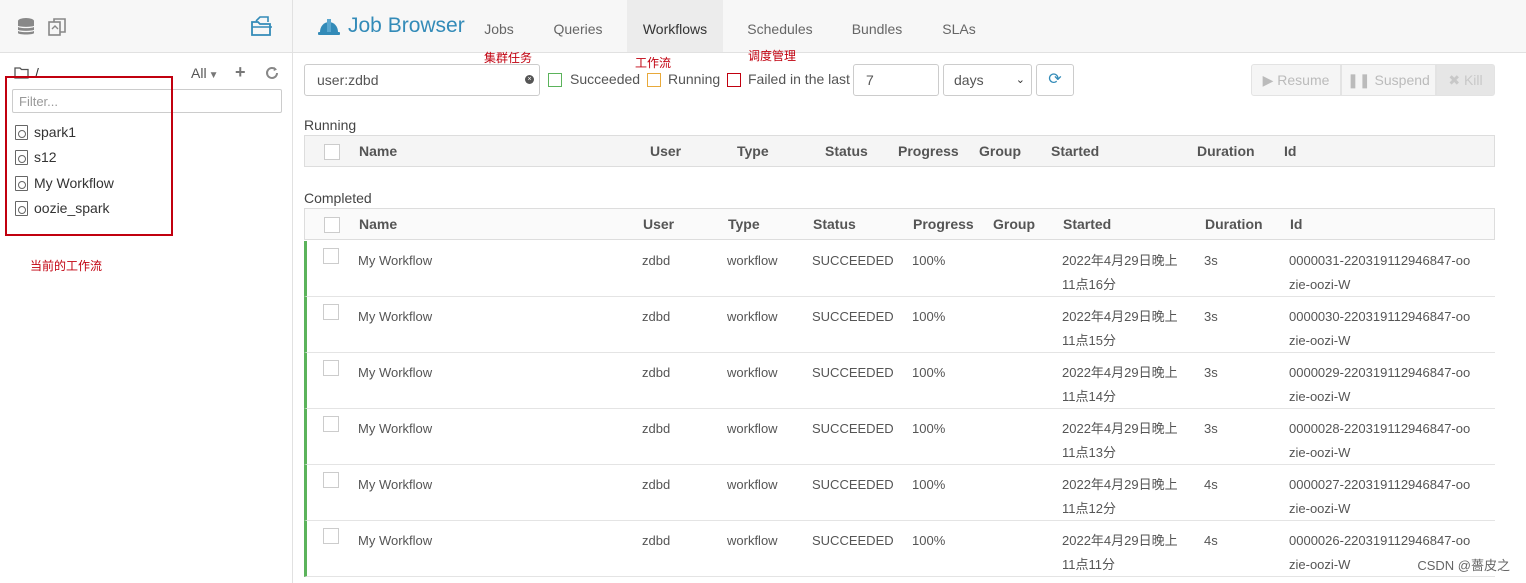 This screenshot has width=1526, height=583. What do you see at coordinates (1463, 565) in the screenshot?
I see `watermark: CSDN @薔皮之` at bounding box center [1463, 565].